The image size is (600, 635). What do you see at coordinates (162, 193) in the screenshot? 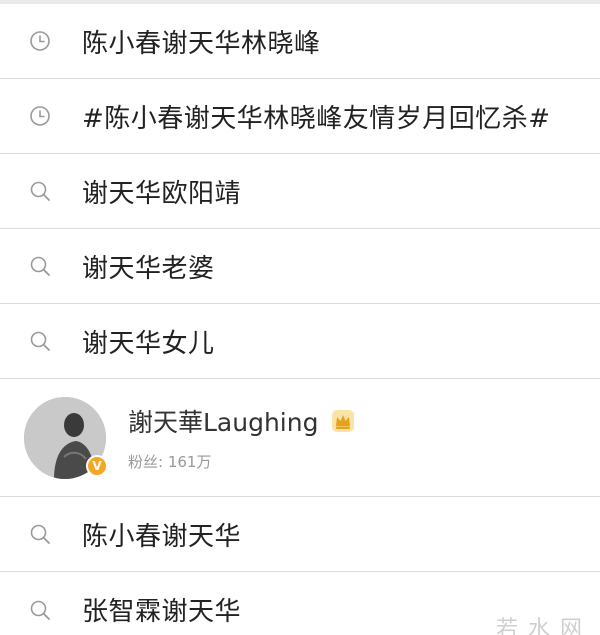
I see `suggestion-item-label: 谢天华欧阳靖` at bounding box center [162, 193].